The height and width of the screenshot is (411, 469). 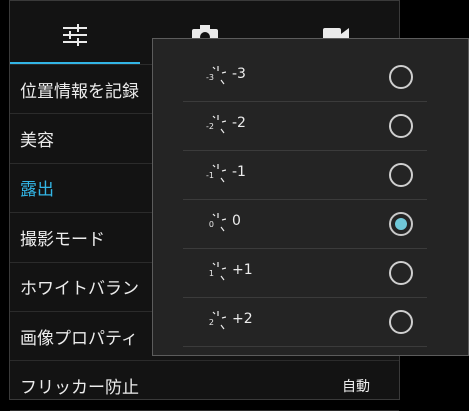 I want to click on tab-settings, so click(x=75, y=33).